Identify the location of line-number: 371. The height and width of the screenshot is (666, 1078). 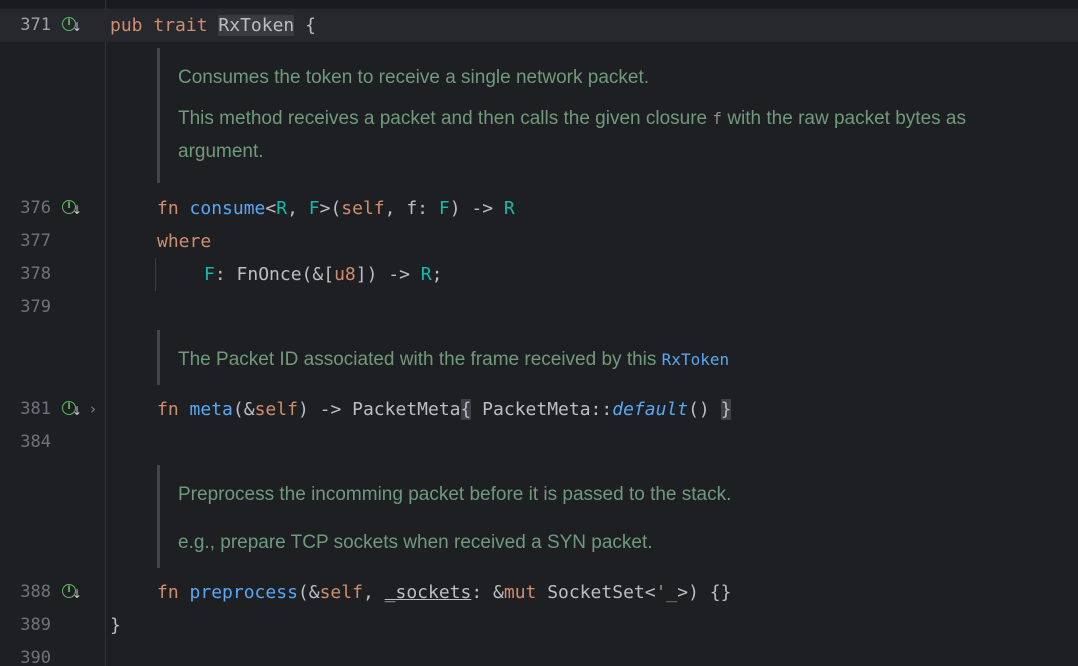
(35, 25).